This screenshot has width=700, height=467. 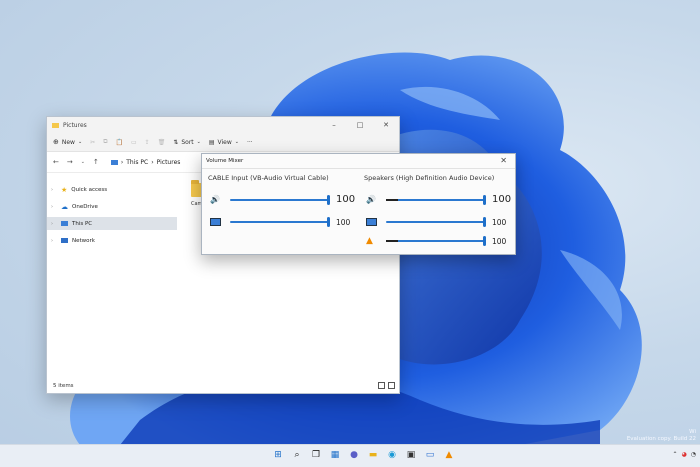 I want to click on details-view-icon, so click(x=381, y=385).